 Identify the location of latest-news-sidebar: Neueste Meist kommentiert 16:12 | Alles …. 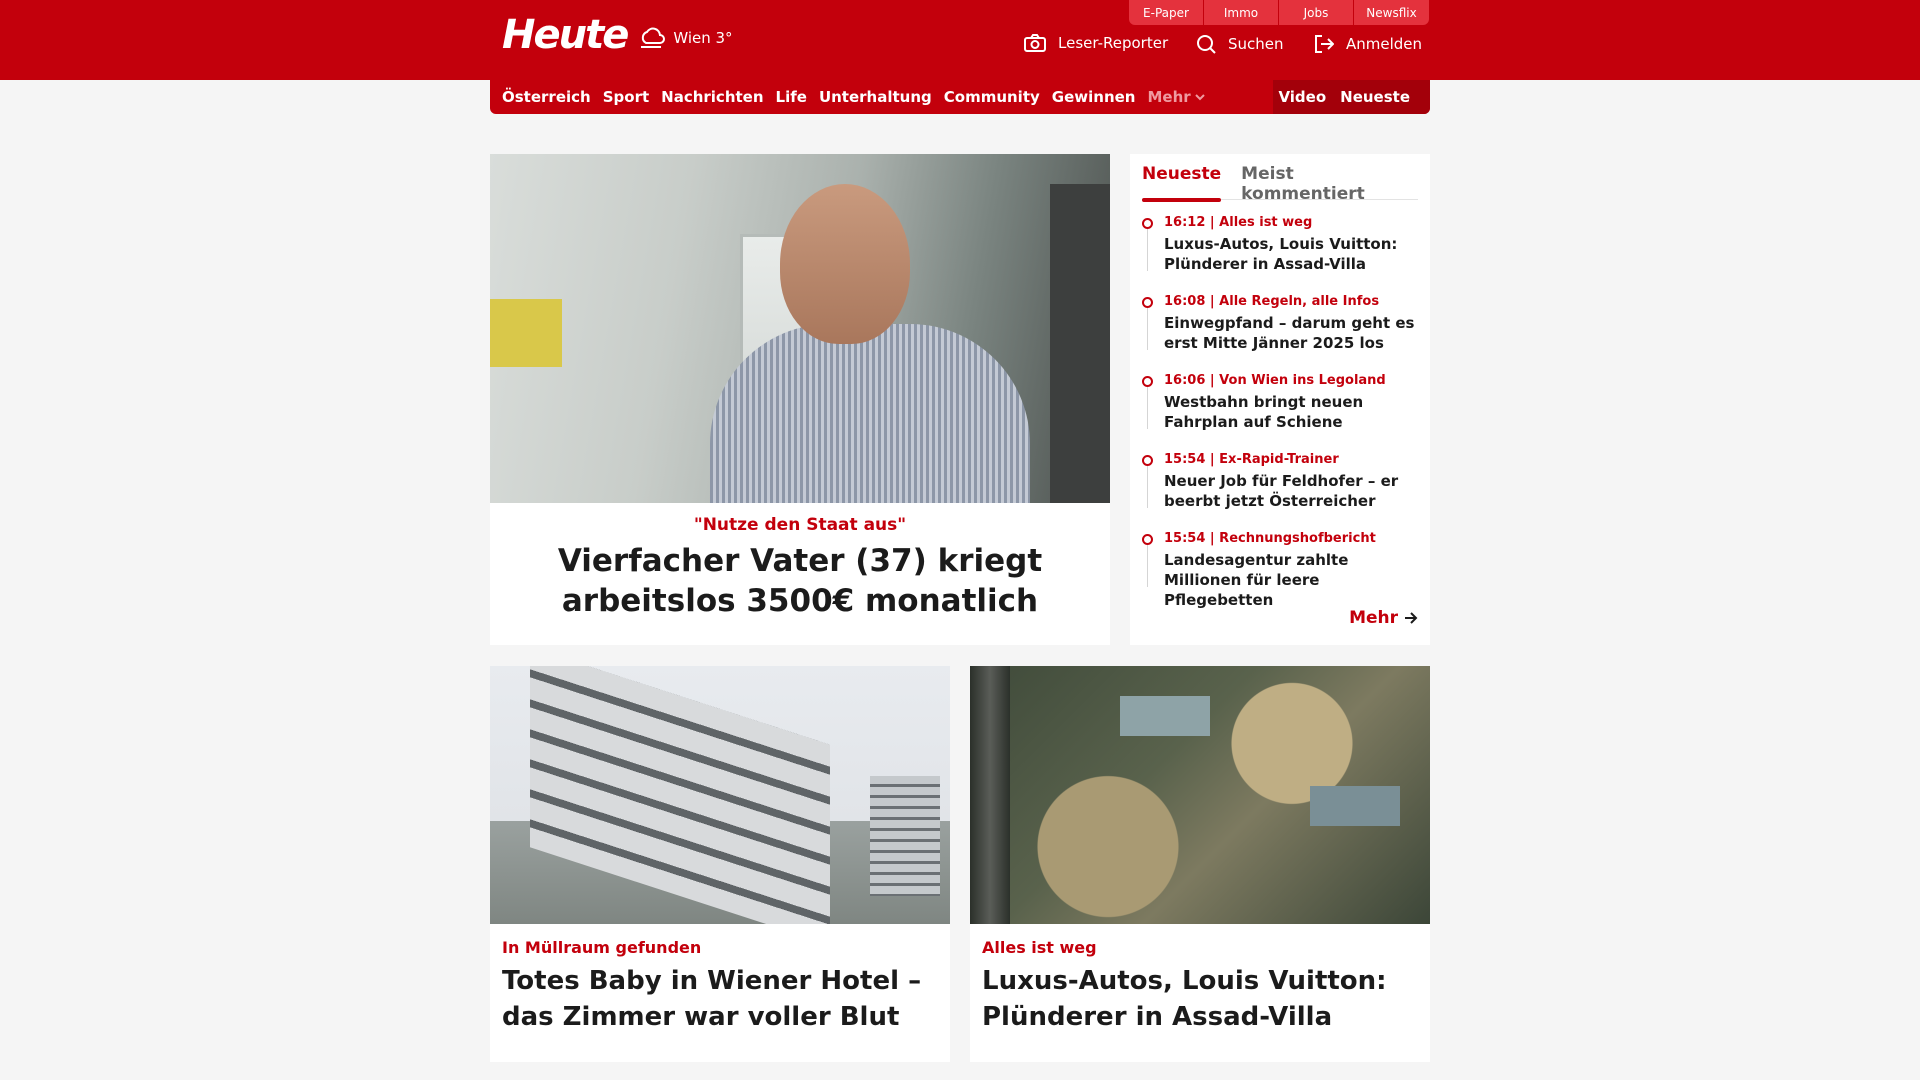
(1280, 399).